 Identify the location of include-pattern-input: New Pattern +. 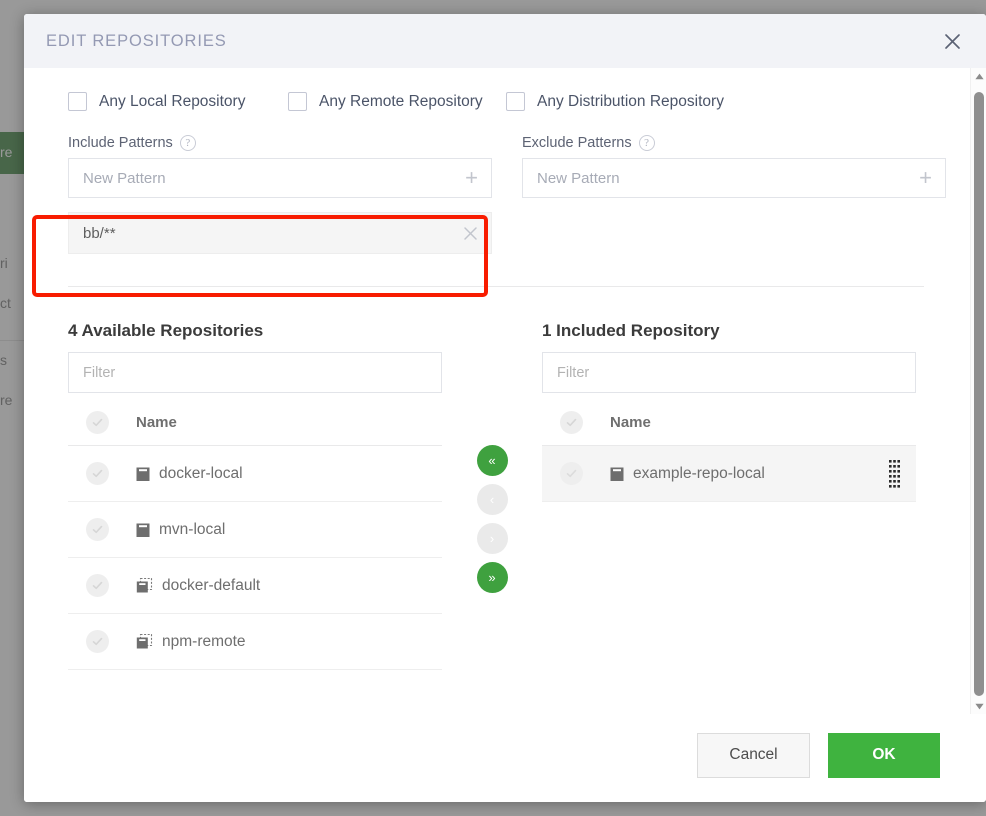
(280, 178).